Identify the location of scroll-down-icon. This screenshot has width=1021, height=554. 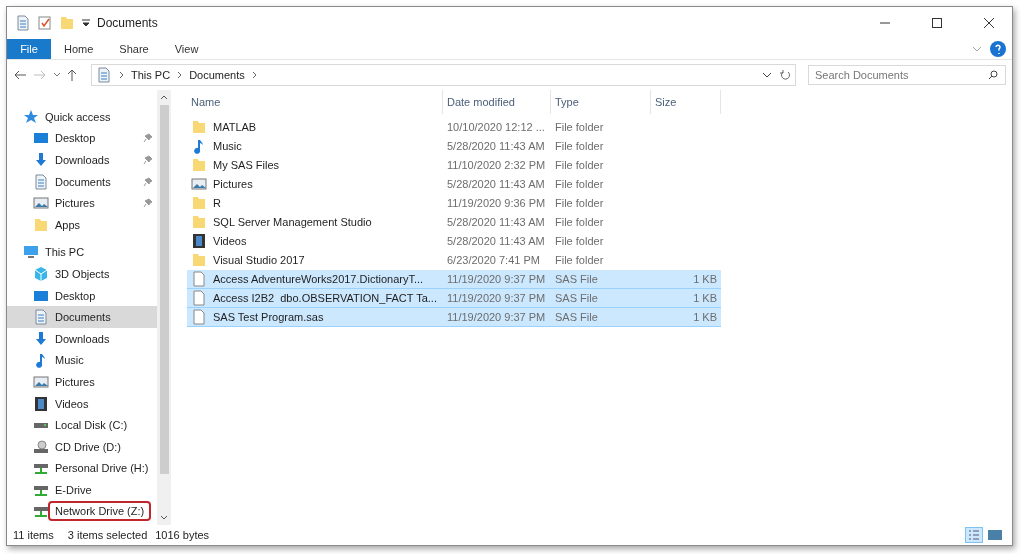
(164, 518).